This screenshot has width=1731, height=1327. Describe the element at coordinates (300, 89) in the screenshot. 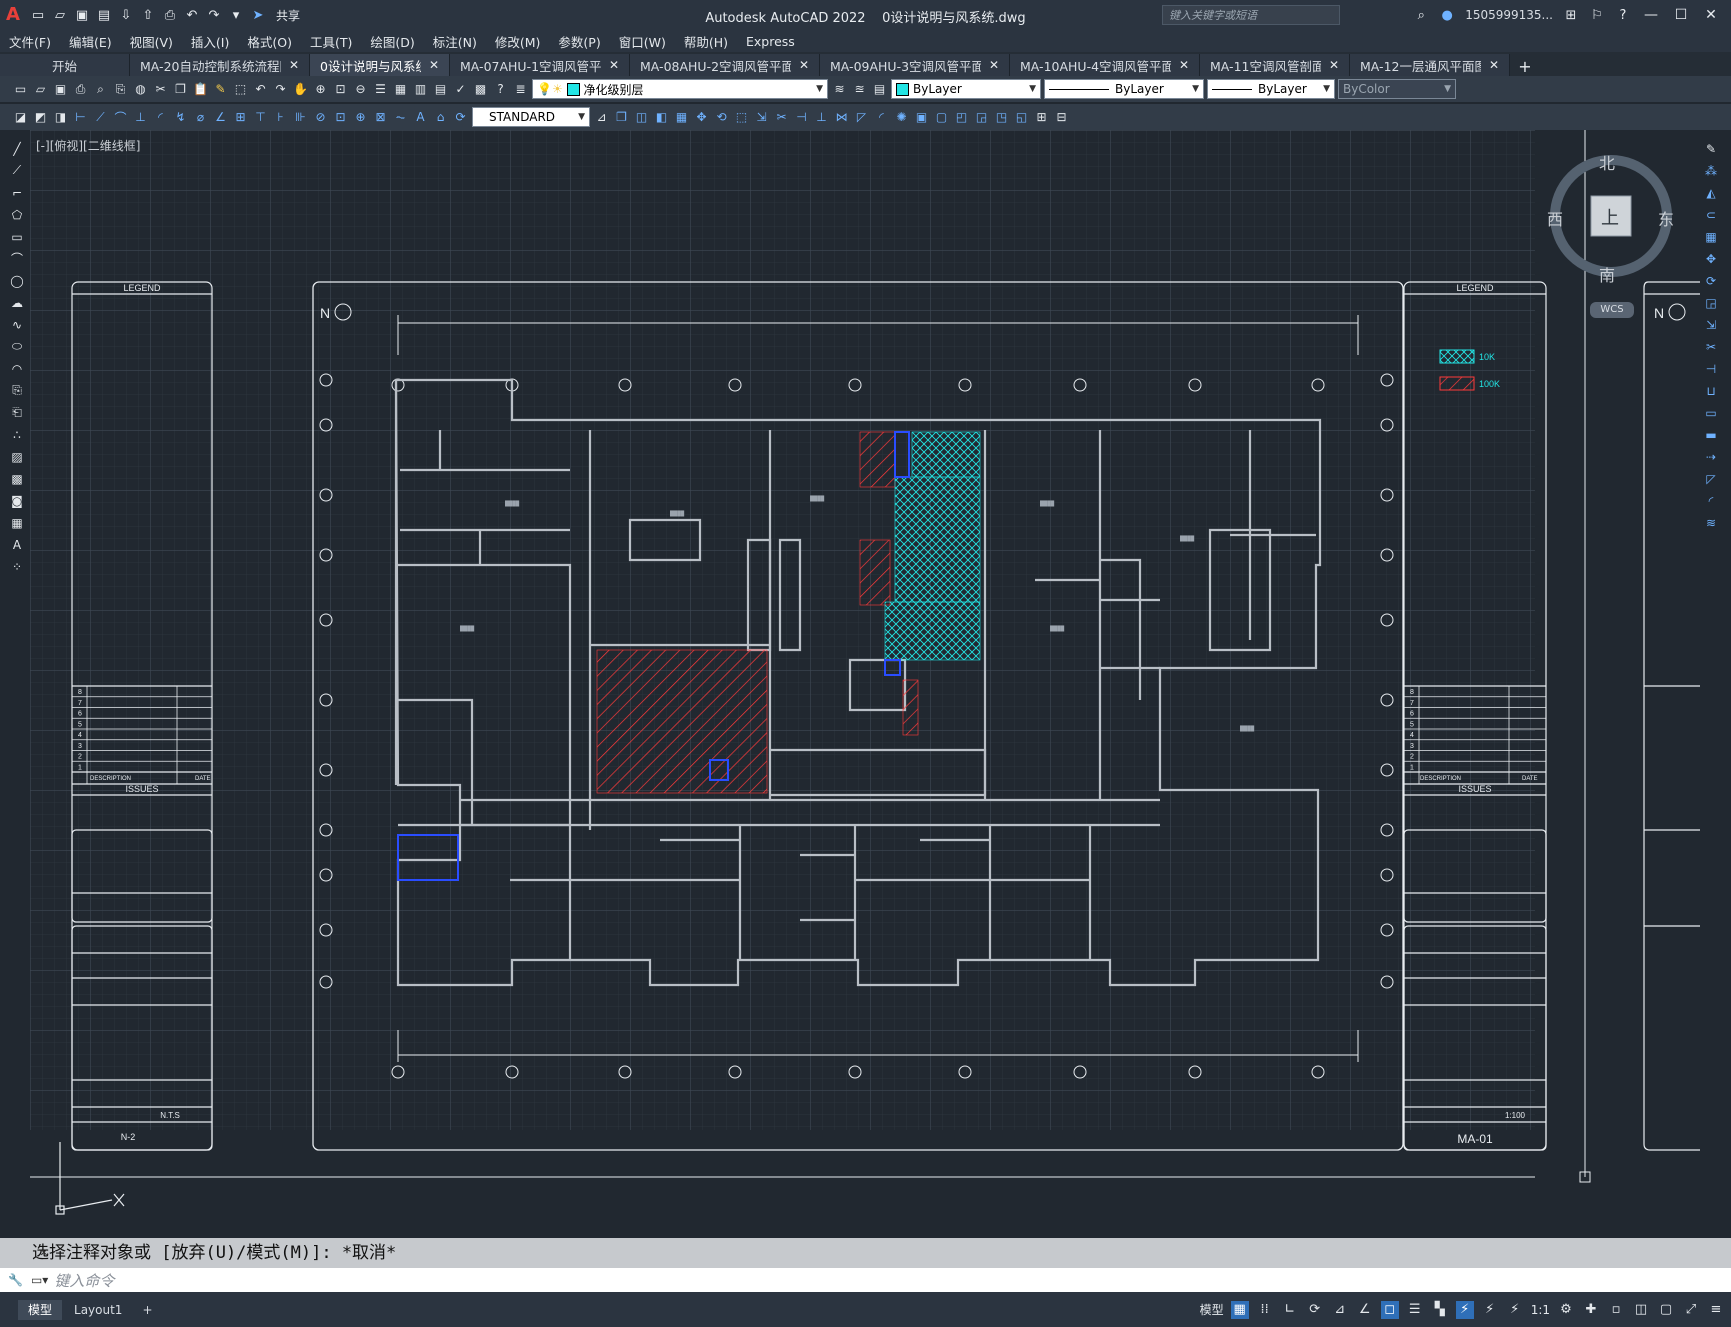

I see `pan-icon: ✋` at that location.